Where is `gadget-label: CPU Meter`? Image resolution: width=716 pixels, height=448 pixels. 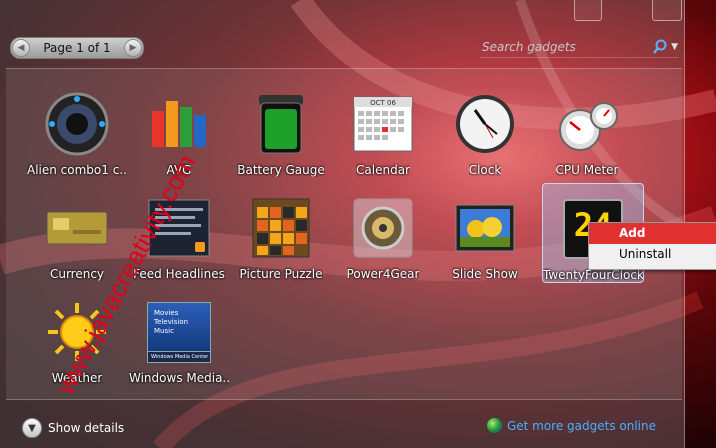
gadget-label: CPU Meter is located at coordinates (587, 170).